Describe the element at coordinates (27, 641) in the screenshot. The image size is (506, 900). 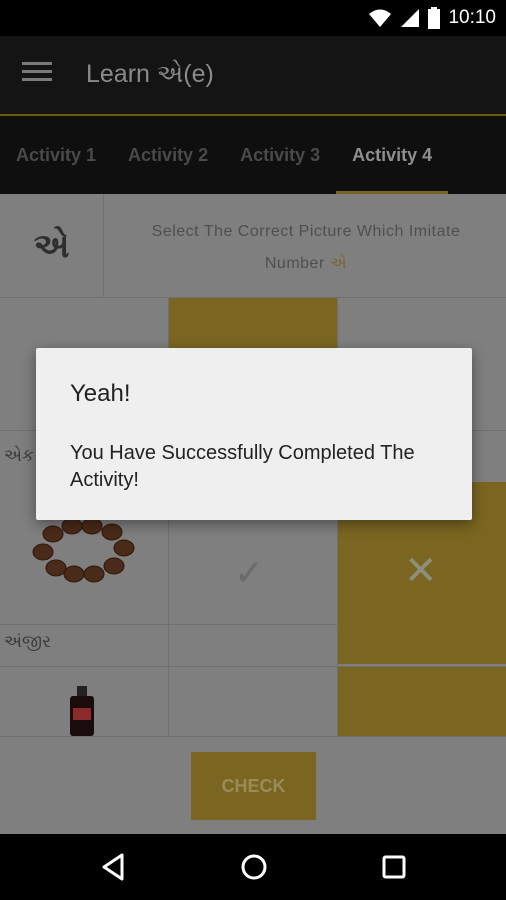
I see `row-label: અંજીર` at that location.